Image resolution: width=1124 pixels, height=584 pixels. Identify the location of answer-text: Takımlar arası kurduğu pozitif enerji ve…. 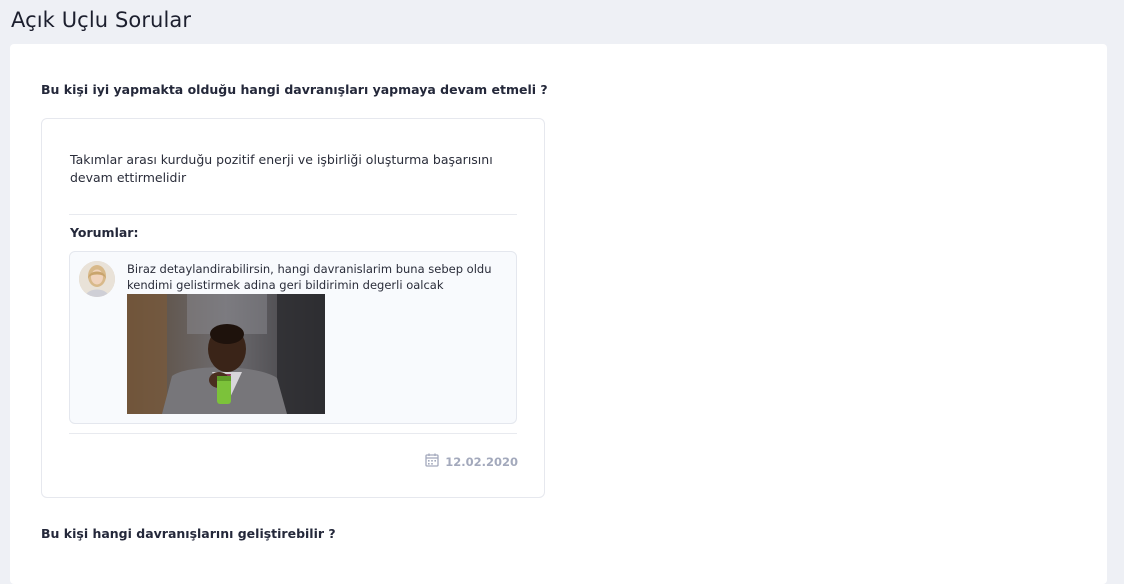
(281, 168).